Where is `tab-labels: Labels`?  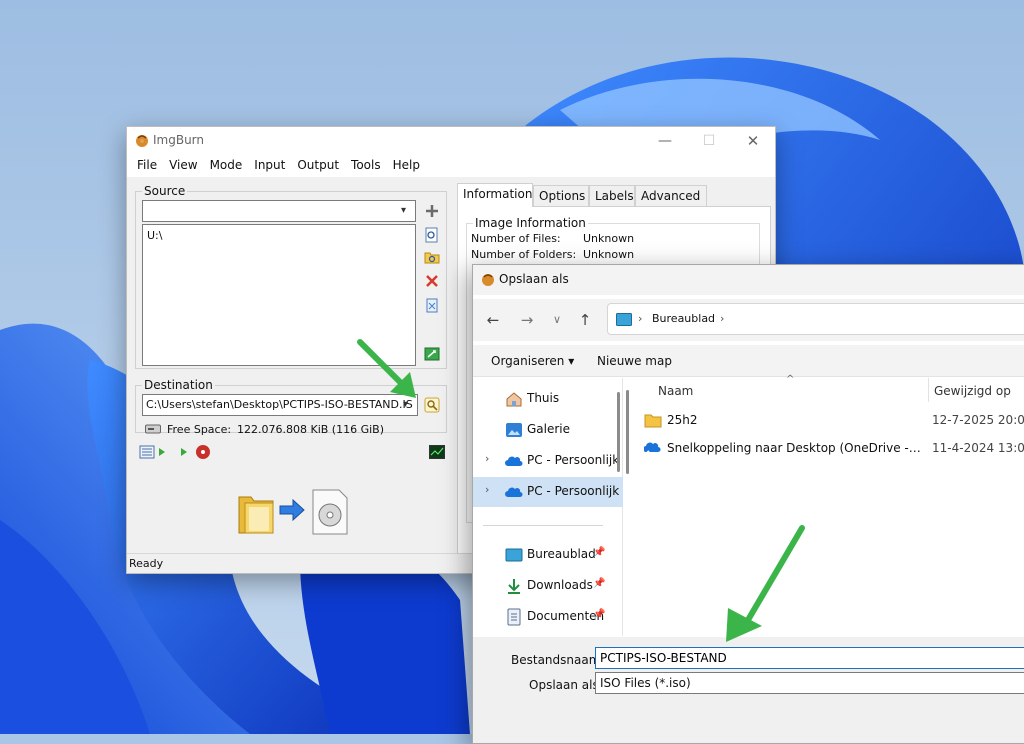 tab-labels: Labels is located at coordinates (612, 196).